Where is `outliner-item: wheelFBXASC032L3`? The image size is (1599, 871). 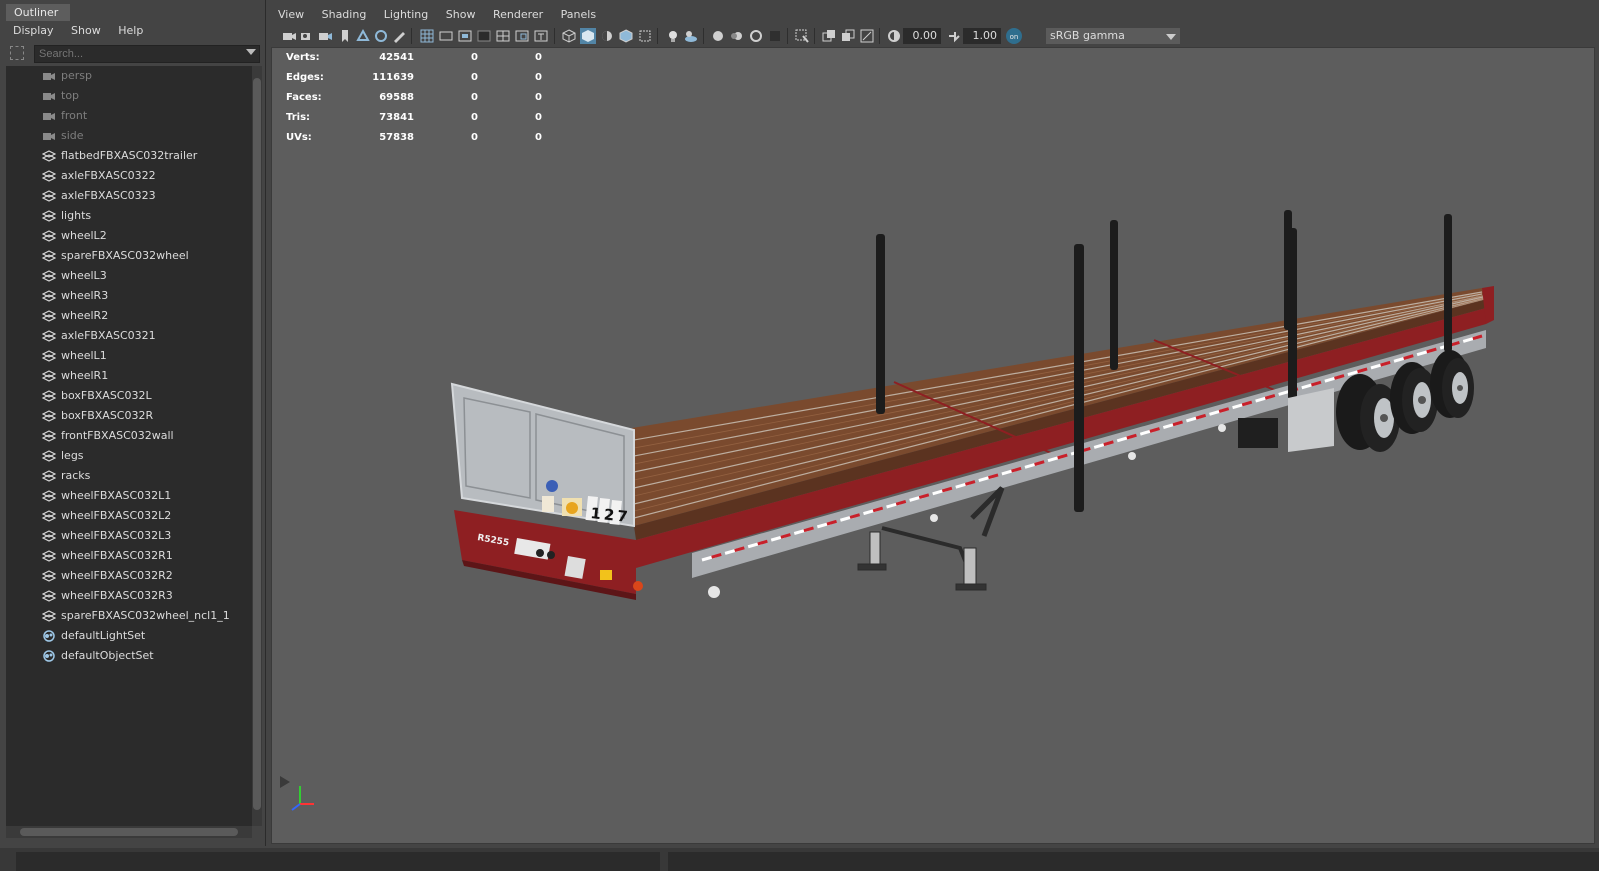
outliner-item: wheelFBXASC032L3 is located at coordinates (129, 536).